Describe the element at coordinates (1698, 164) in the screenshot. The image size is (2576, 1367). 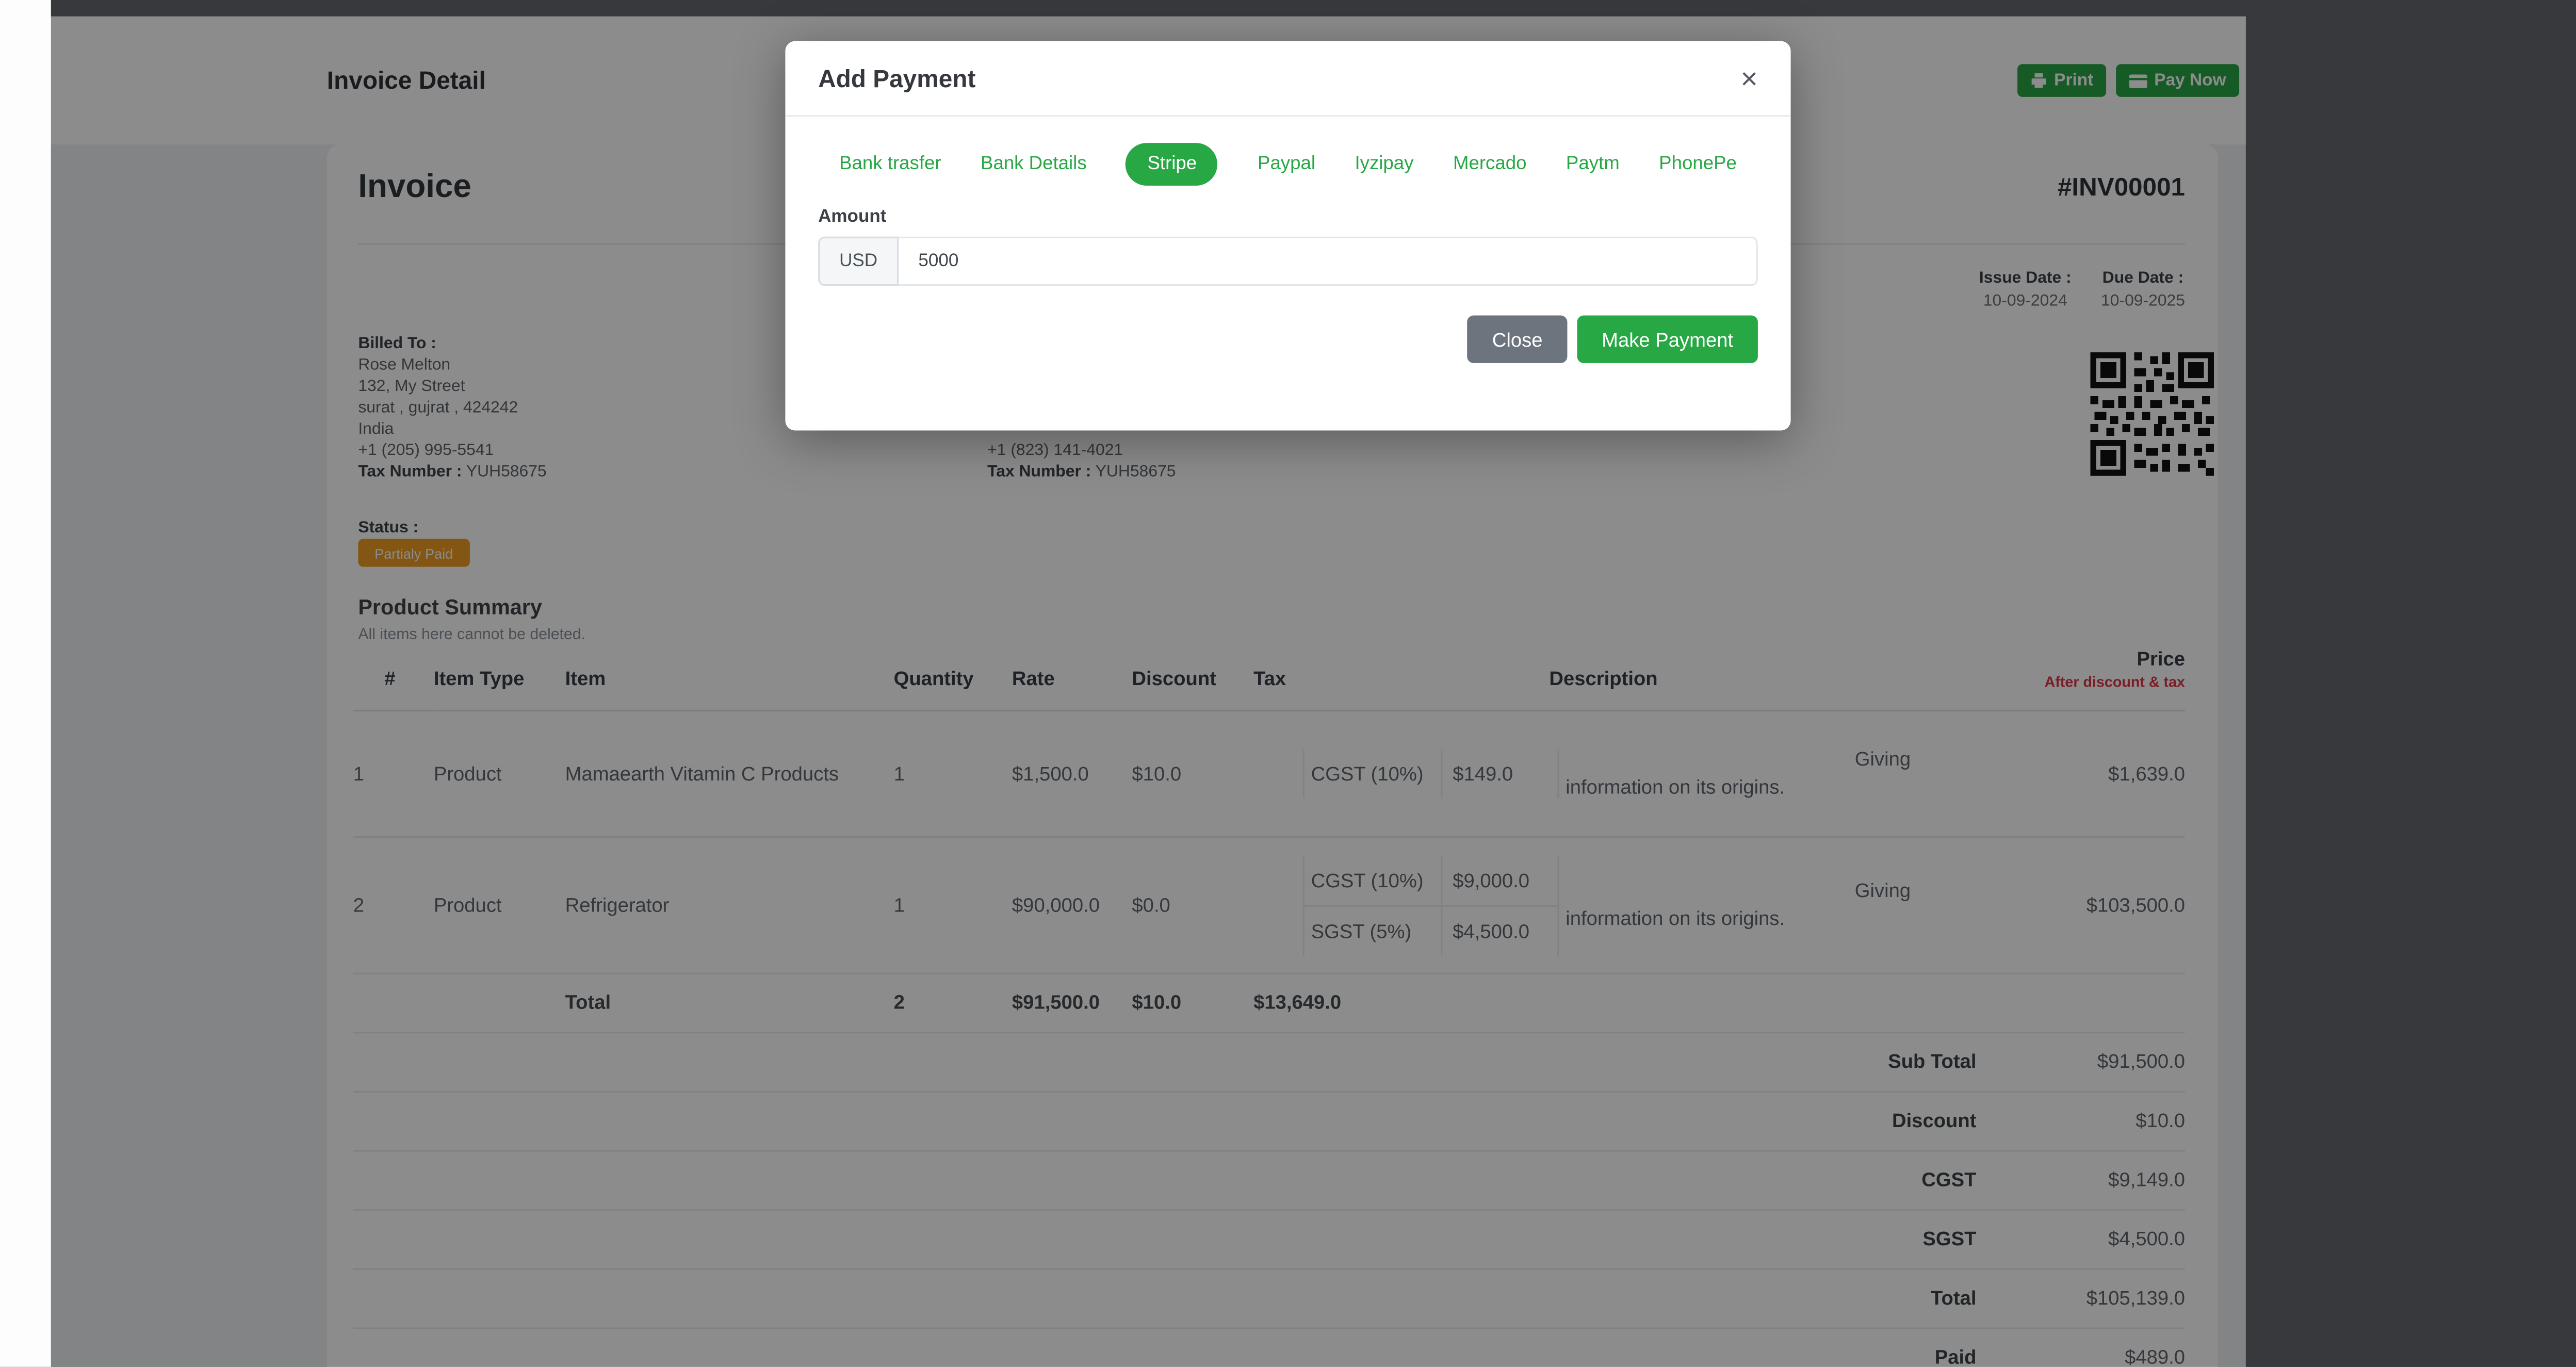
I see `tab-phonepe: PhonePe` at that location.